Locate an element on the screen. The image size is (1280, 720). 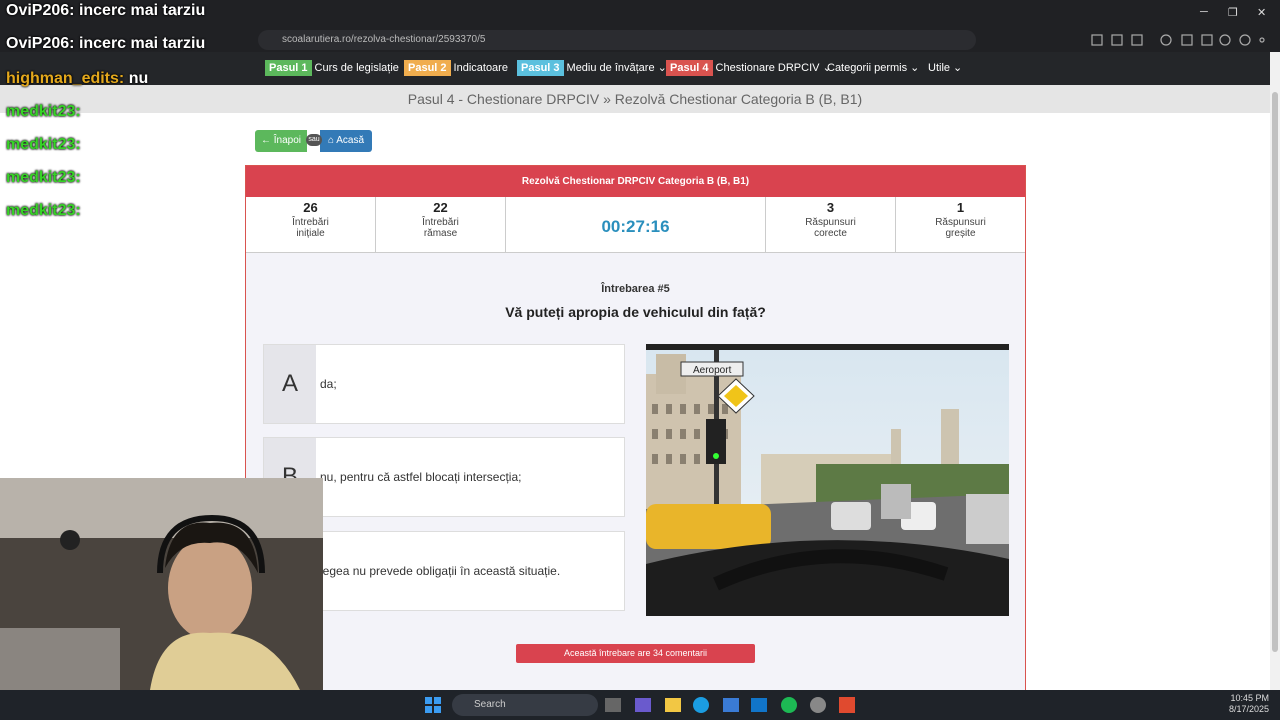
stat-remaining: 22 Întrebări rămase is located at coordinates (441, 224).